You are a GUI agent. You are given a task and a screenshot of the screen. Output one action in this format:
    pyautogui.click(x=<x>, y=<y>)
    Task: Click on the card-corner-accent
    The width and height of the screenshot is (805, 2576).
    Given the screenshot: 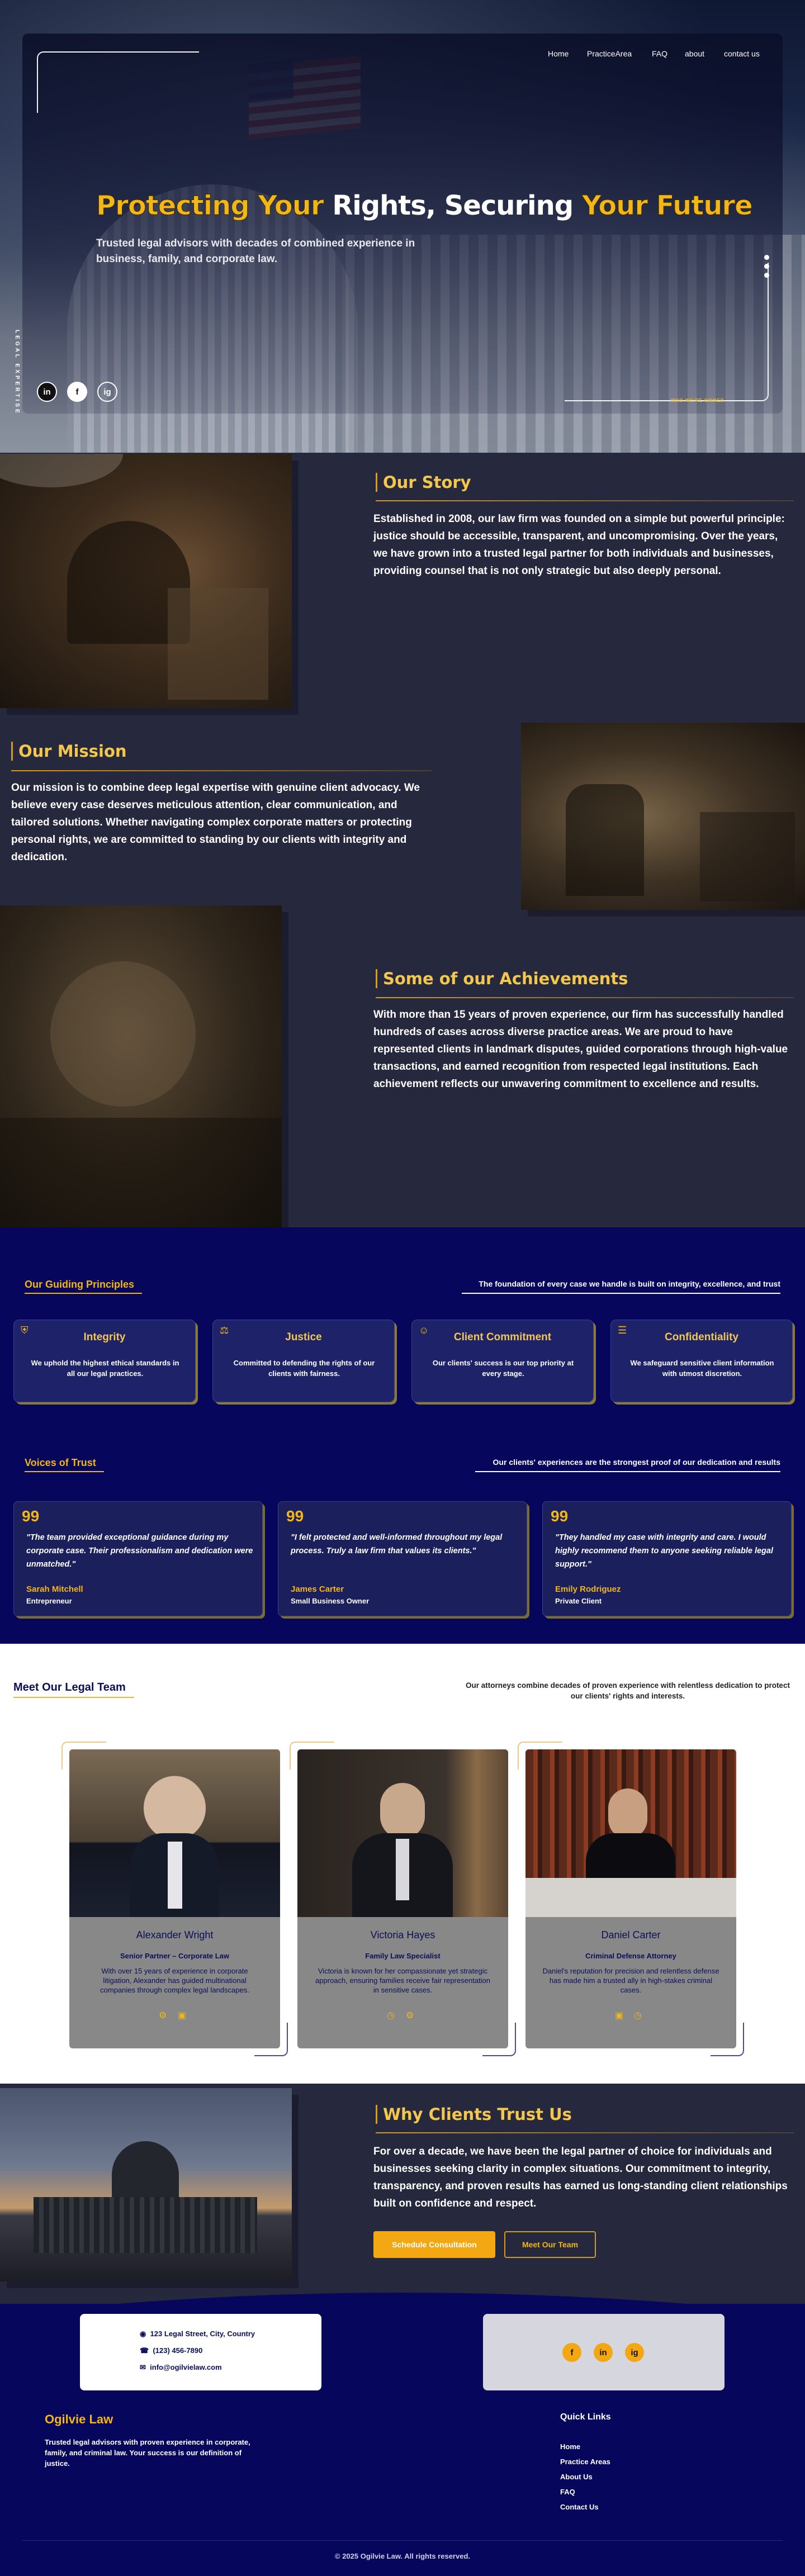 What is the action you would take?
    pyautogui.click(x=271, y=2039)
    